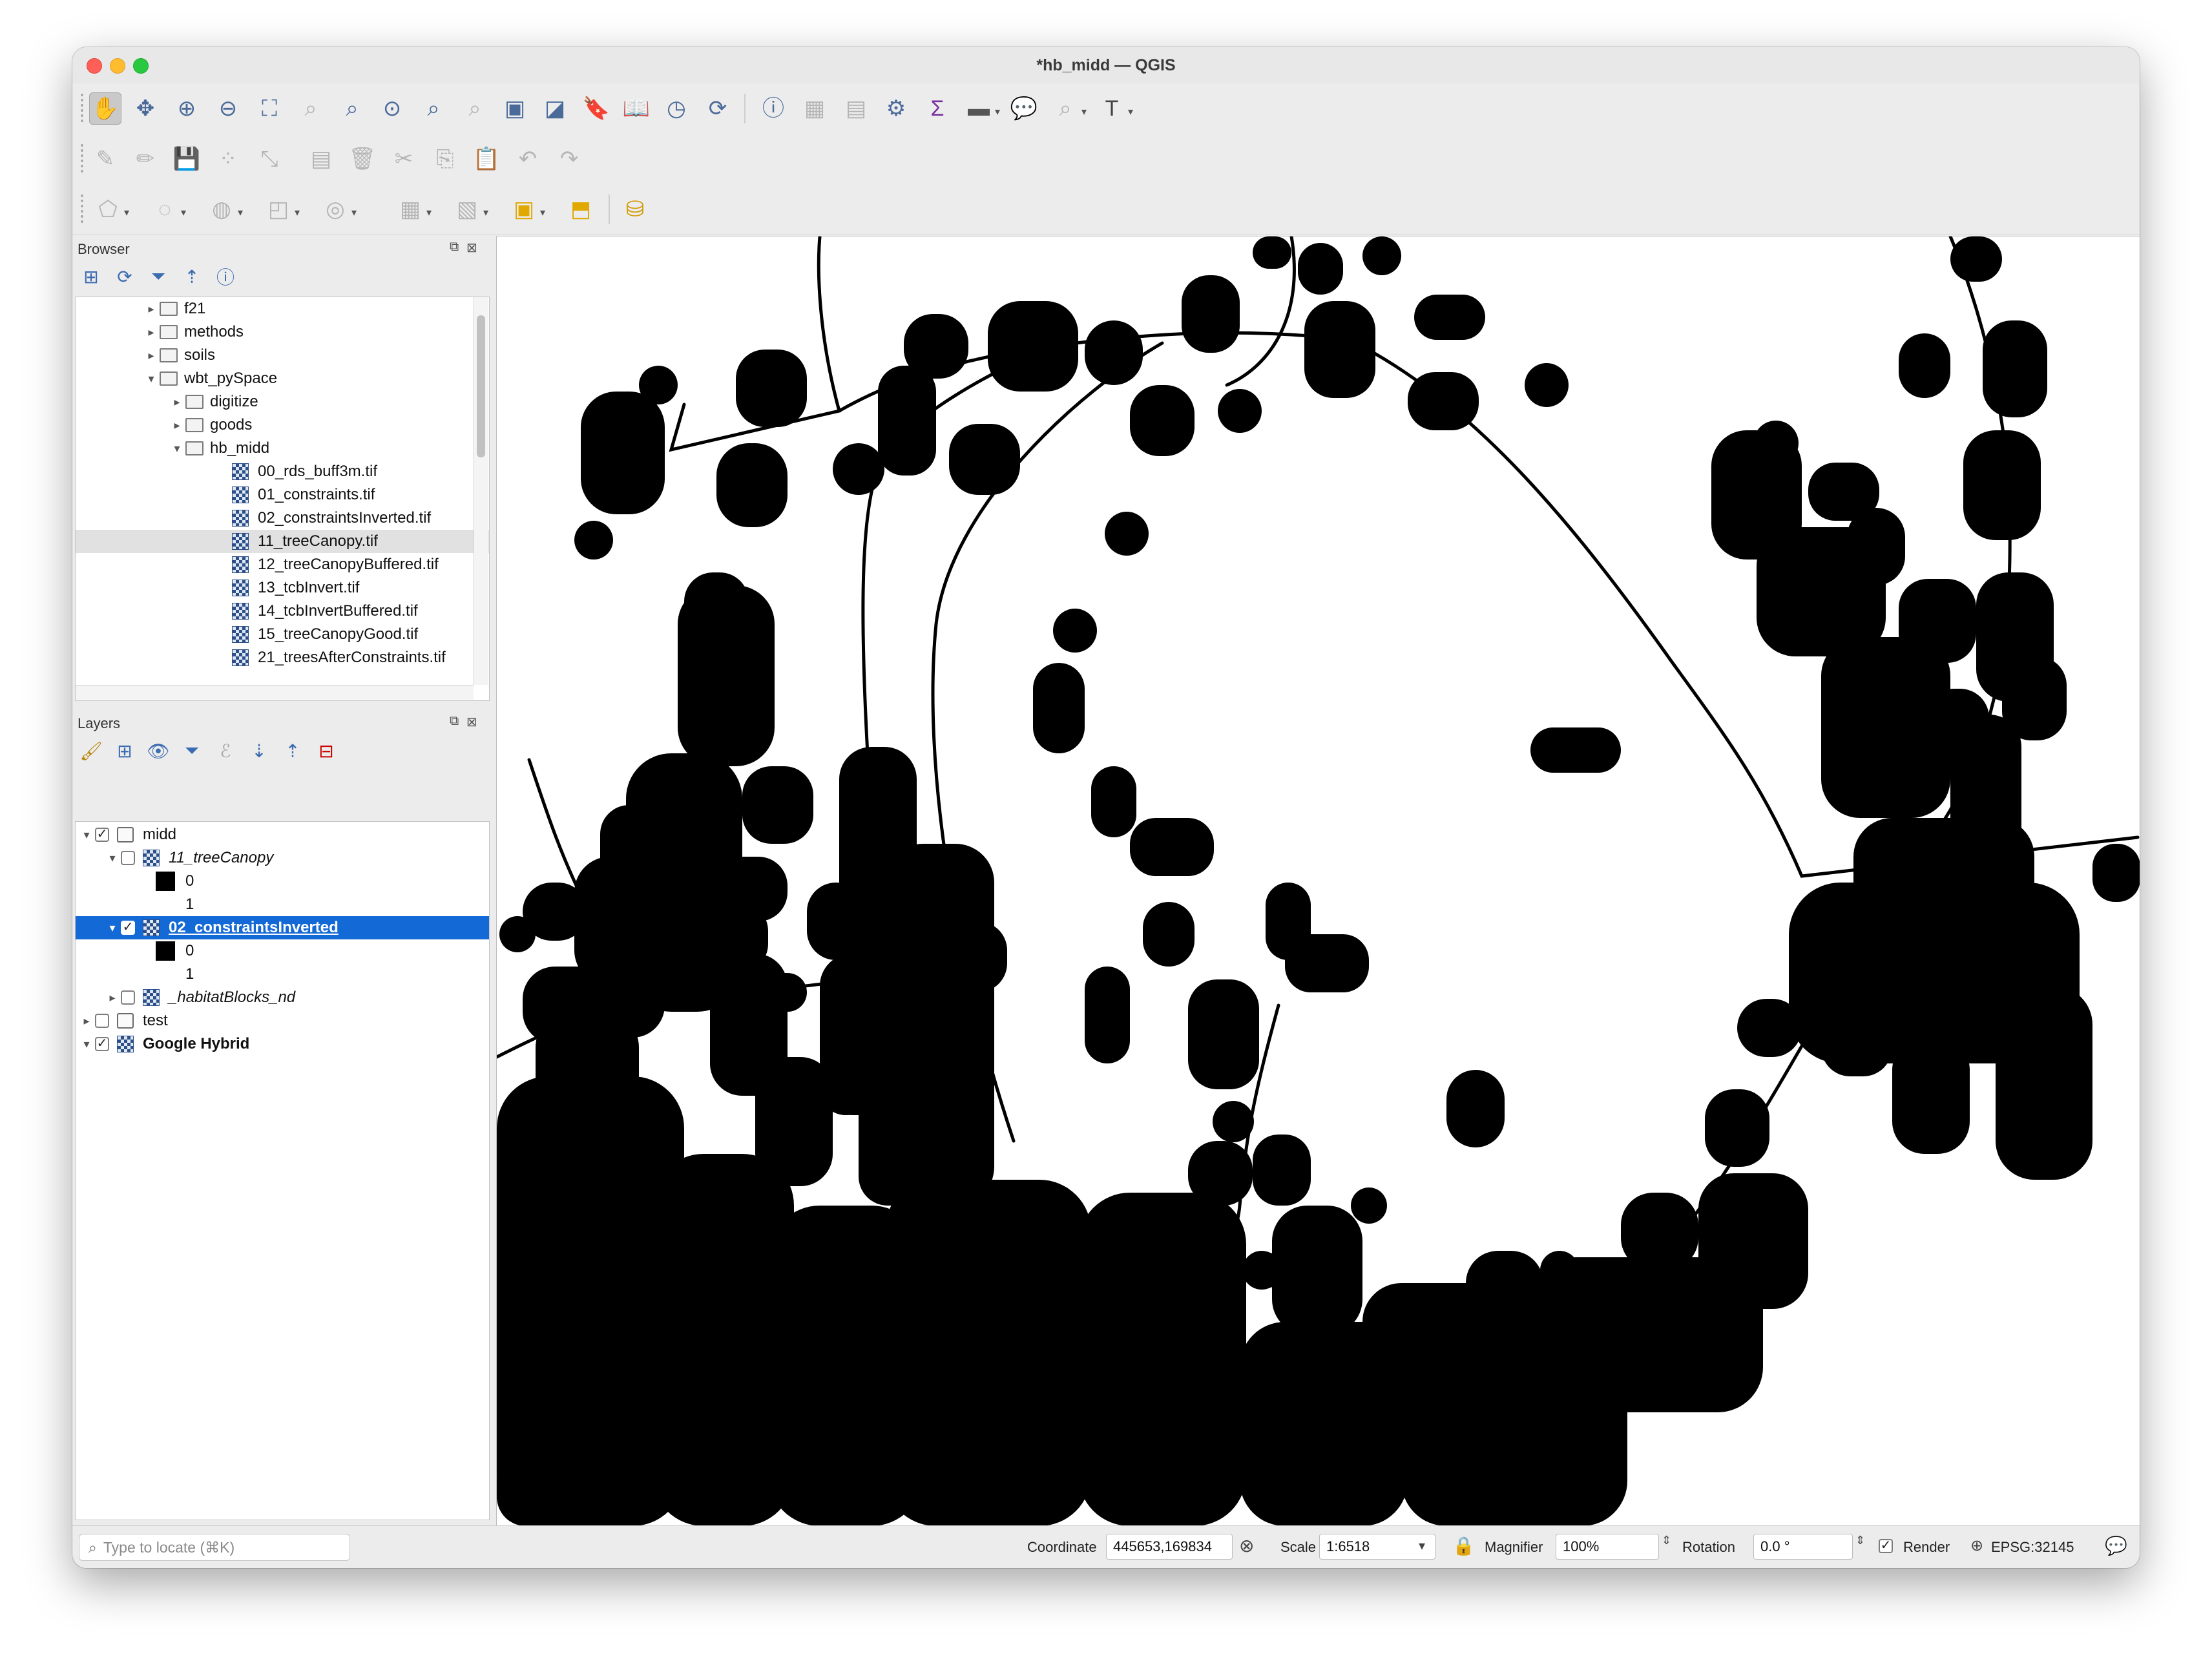 This screenshot has height=1663, width=2212. What do you see at coordinates (283, 401) in the screenshot?
I see `browser-item-digitize: ▸ digitize` at bounding box center [283, 401].